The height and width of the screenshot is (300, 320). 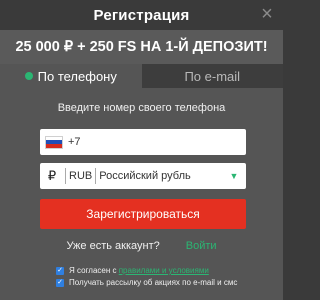 I want to click on active-dot-icon, so click(x=28, y=76).